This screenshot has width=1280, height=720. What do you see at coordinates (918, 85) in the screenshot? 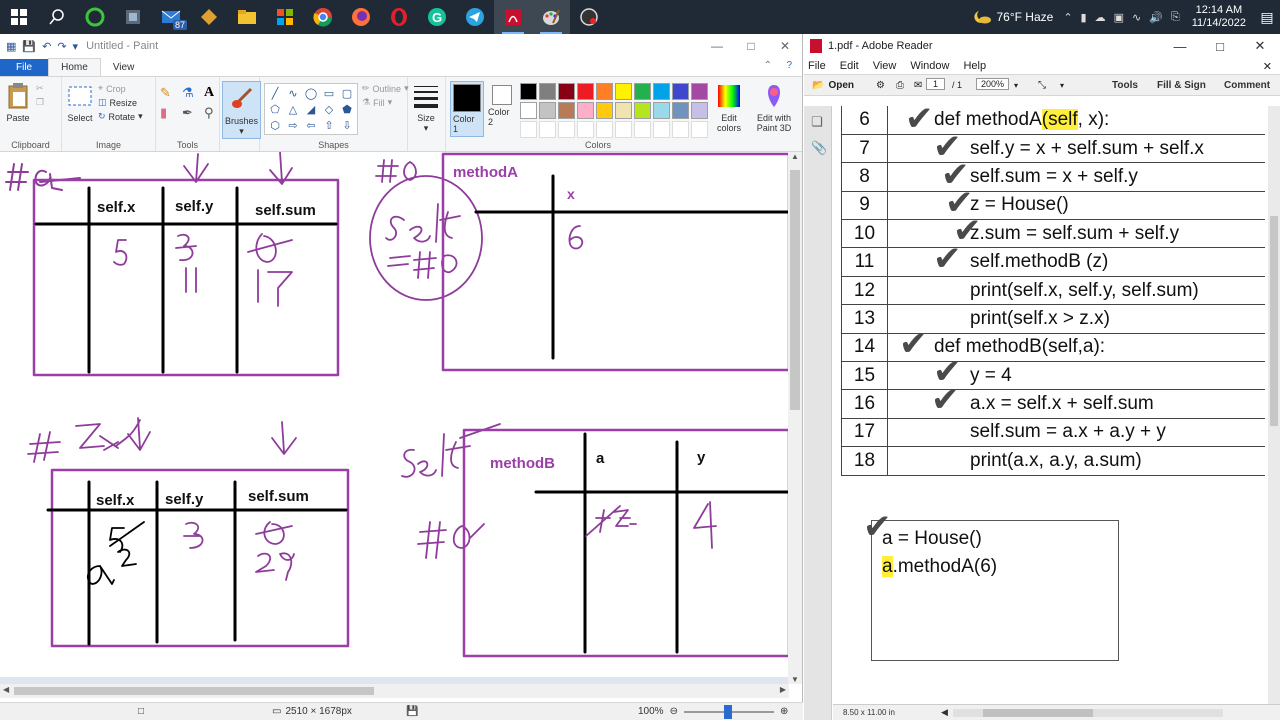
I see `email-icon: ✉` at bounding box center [918, 85].